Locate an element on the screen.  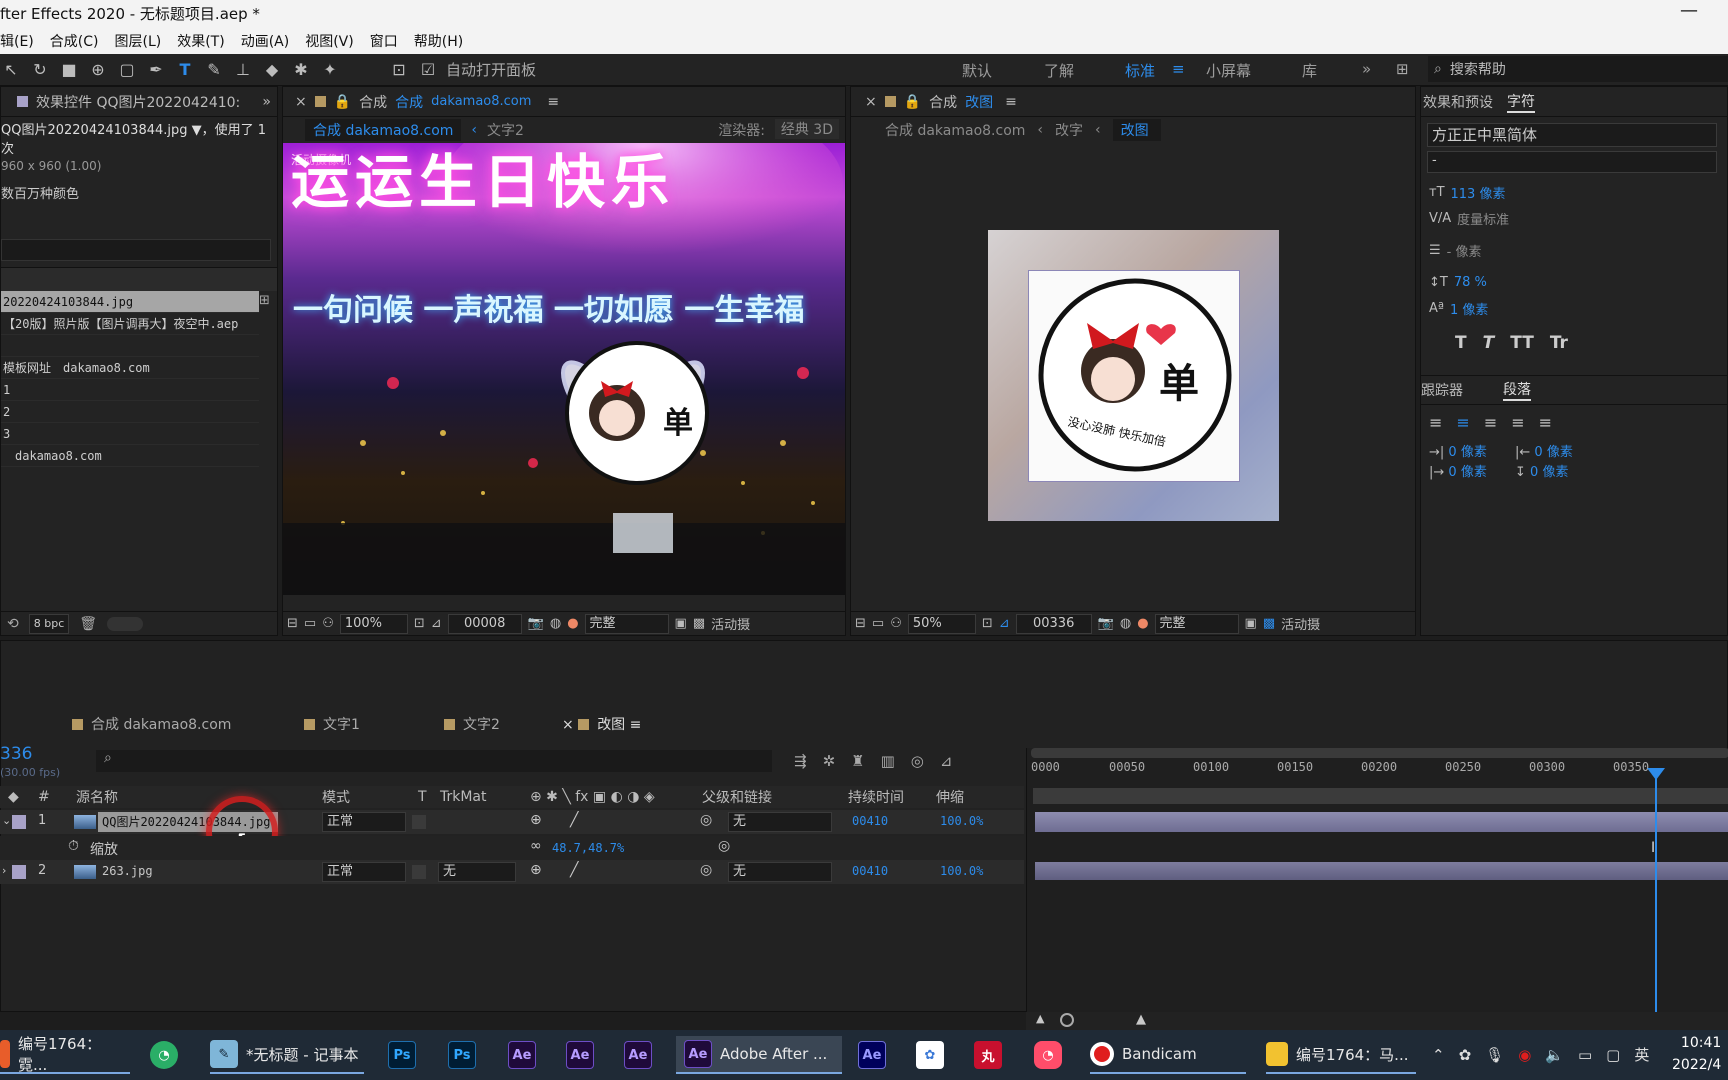
paragraph-tab: 段落 is located at coordinates (1517, 390).